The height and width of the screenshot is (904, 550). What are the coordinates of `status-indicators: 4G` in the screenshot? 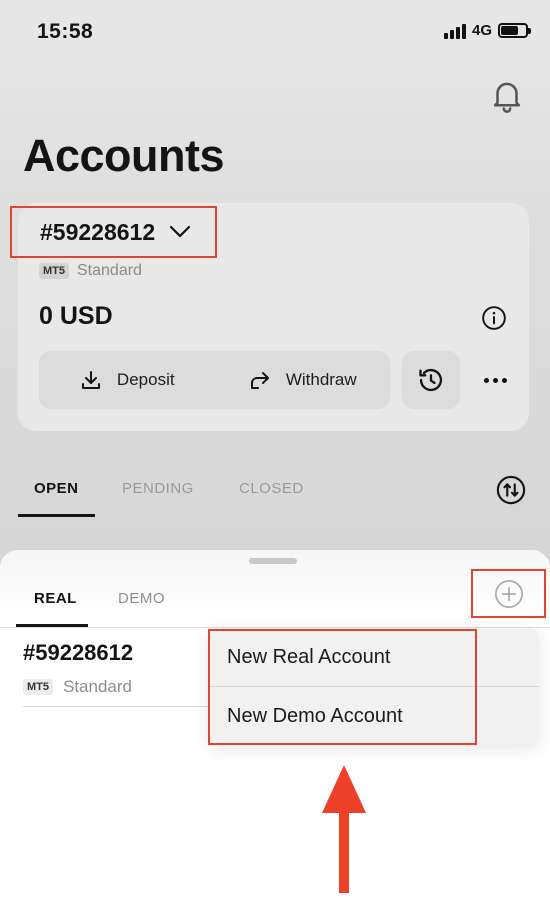 It's located at (487, 30).